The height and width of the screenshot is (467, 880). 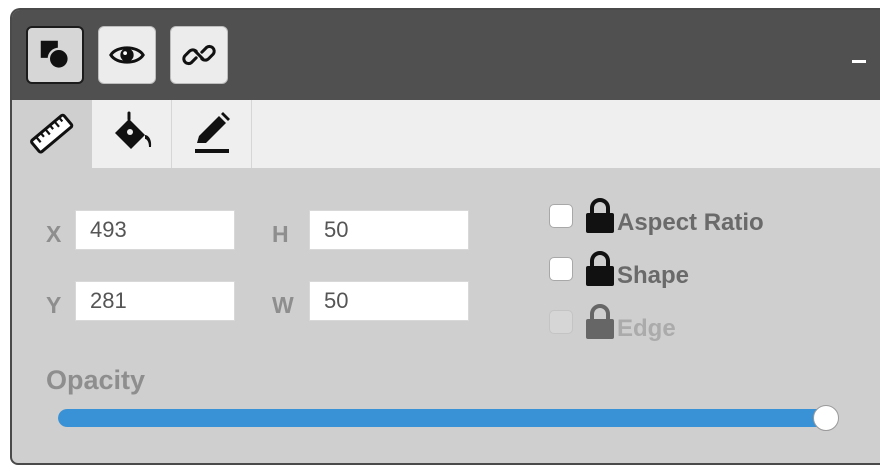 I want to click on lock-aspect-ratio: Aspect Ratio, so click(x=656, y=217).